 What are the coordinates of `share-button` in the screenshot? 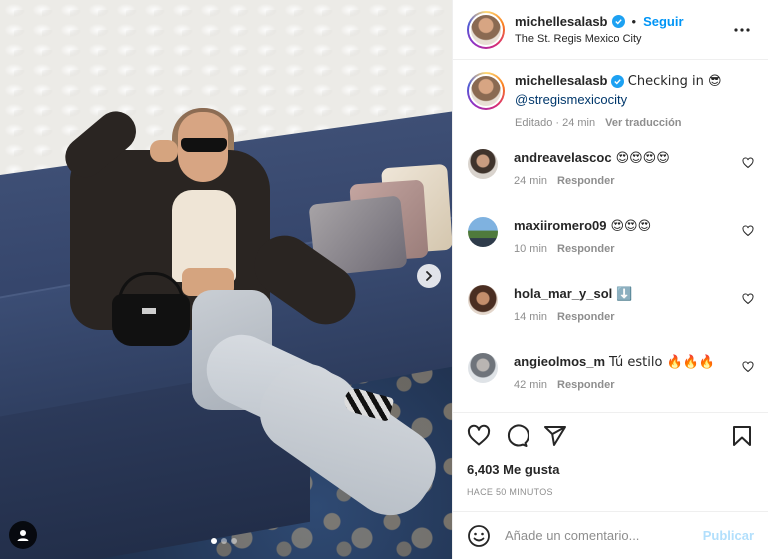 It's located at (555, 436).